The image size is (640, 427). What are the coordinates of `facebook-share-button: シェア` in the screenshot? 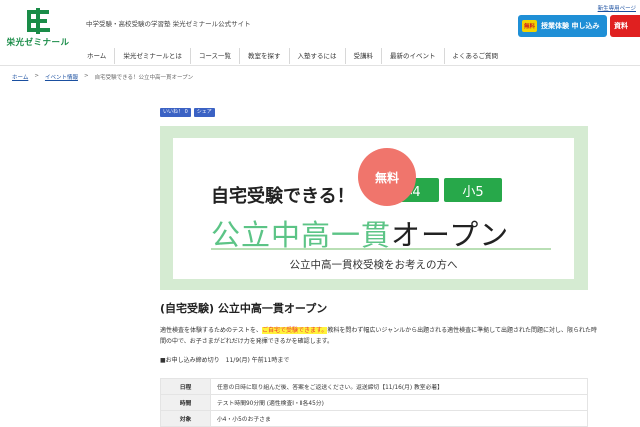 It's located at (204, 112).